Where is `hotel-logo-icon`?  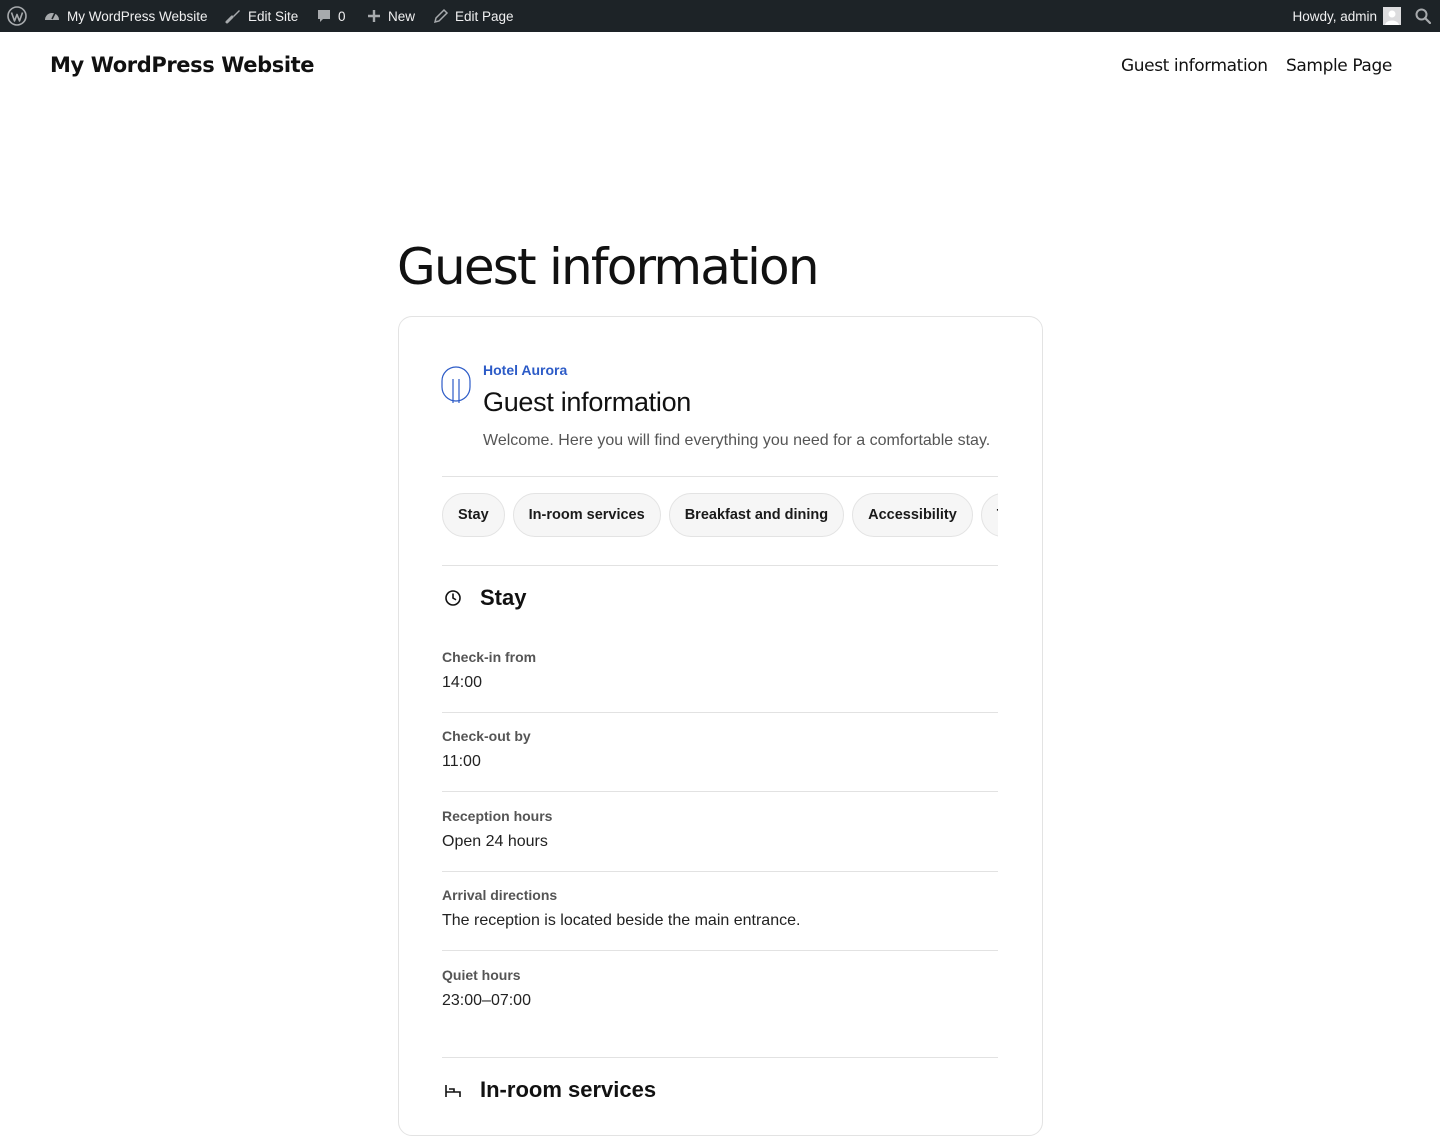
hotel-logo-icon is located at coordinates (456, 384).